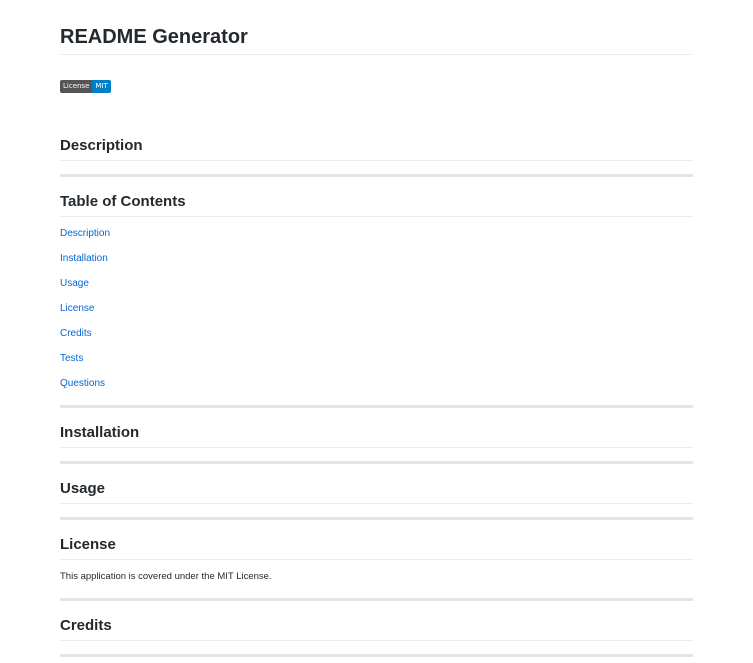 This screenshot has height=663, width=753. I want to click on section-usage: Usage, so click(376, 492).